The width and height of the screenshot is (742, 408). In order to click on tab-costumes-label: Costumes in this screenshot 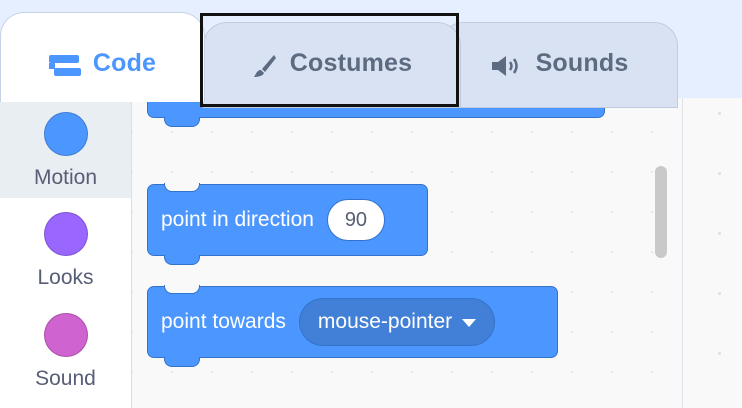, I will do `click(351, 63)`.